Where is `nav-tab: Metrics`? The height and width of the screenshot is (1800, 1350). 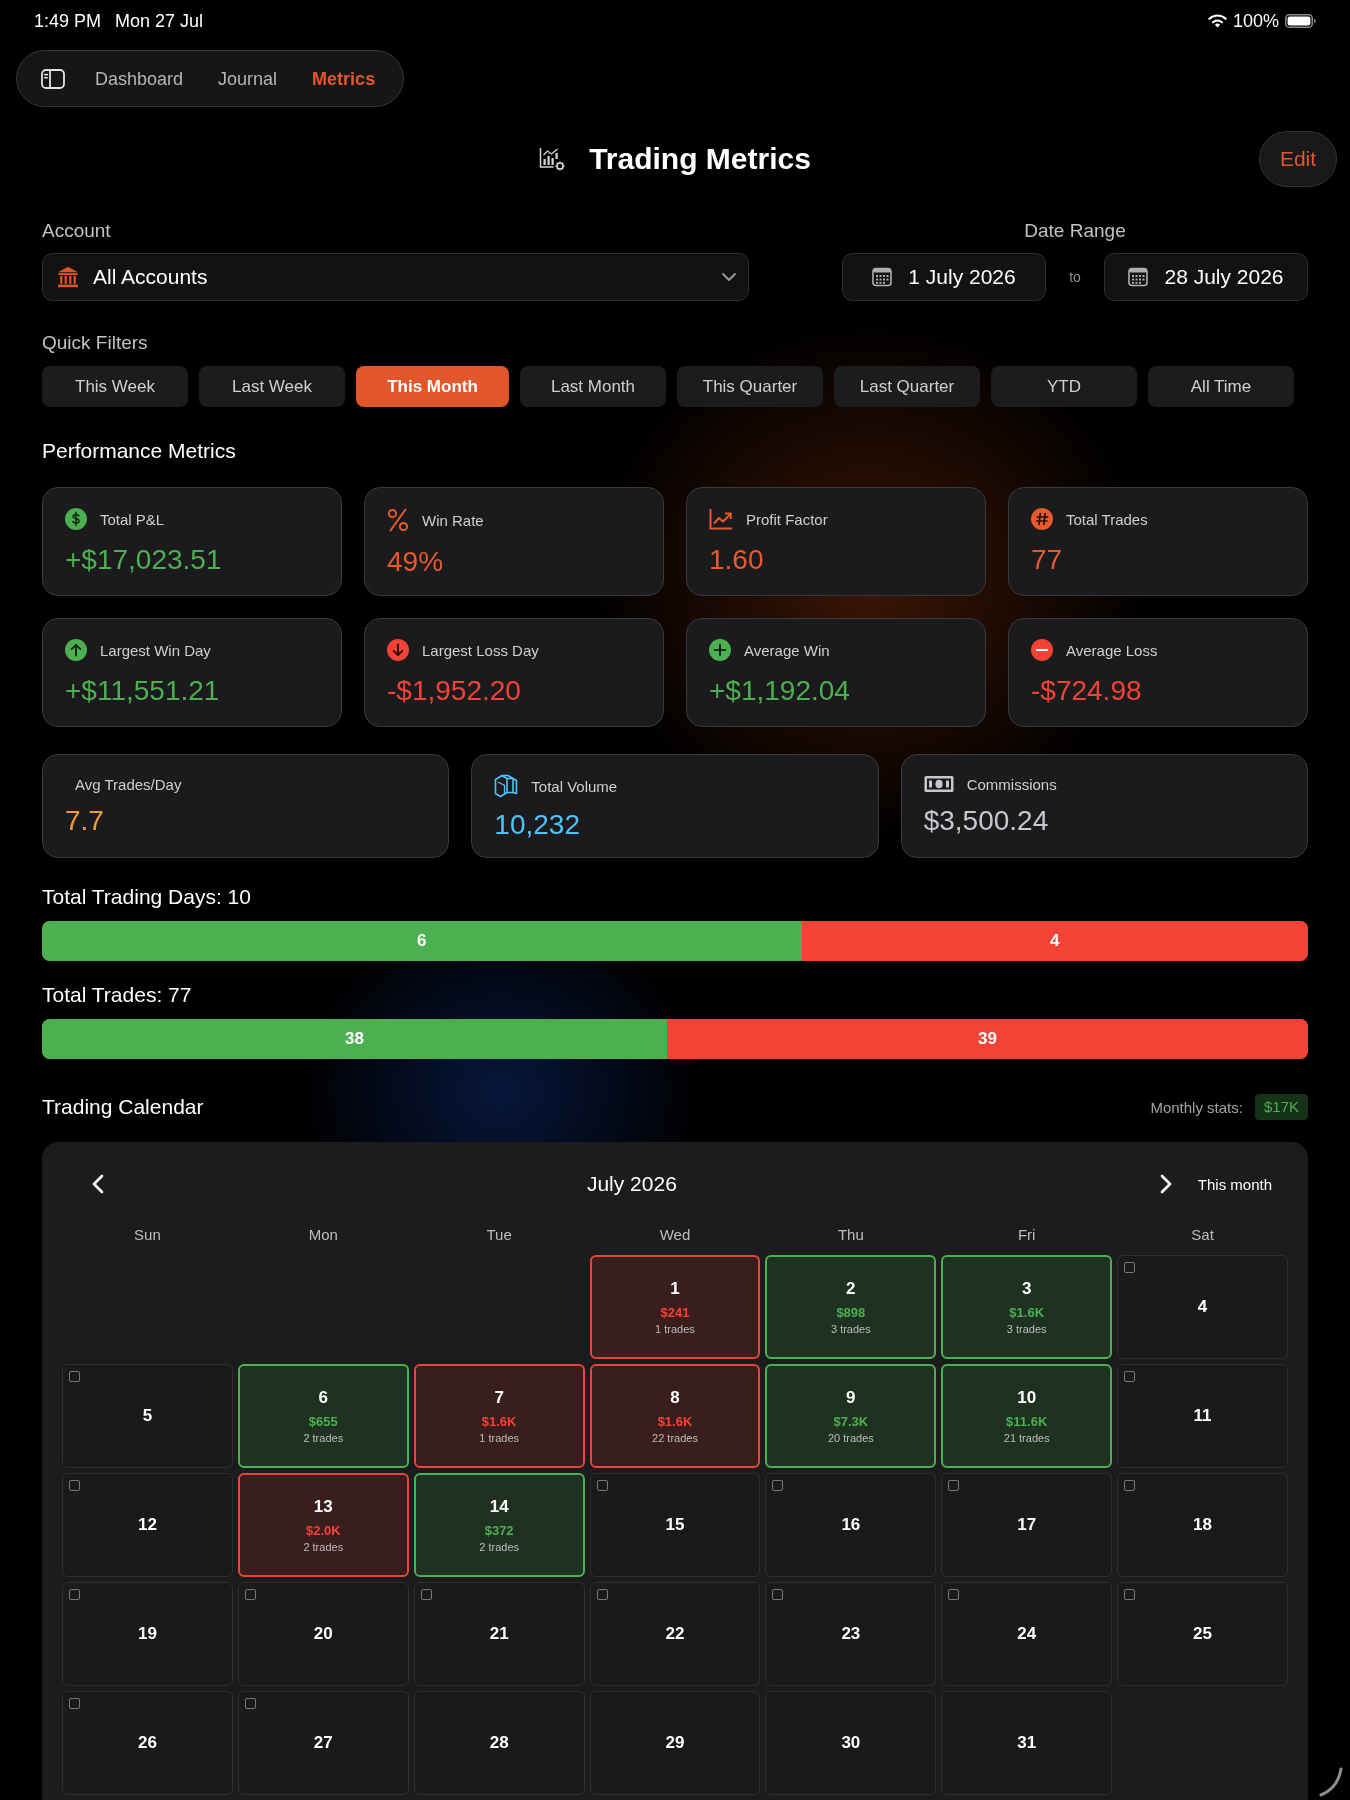 nav-tab: Metrics is located at coordinates (344, 78).